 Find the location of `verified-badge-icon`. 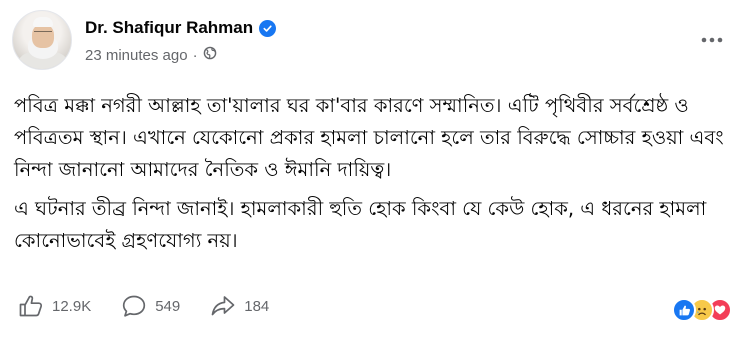

verified-badge-icon is located at coordinates (268, 28).